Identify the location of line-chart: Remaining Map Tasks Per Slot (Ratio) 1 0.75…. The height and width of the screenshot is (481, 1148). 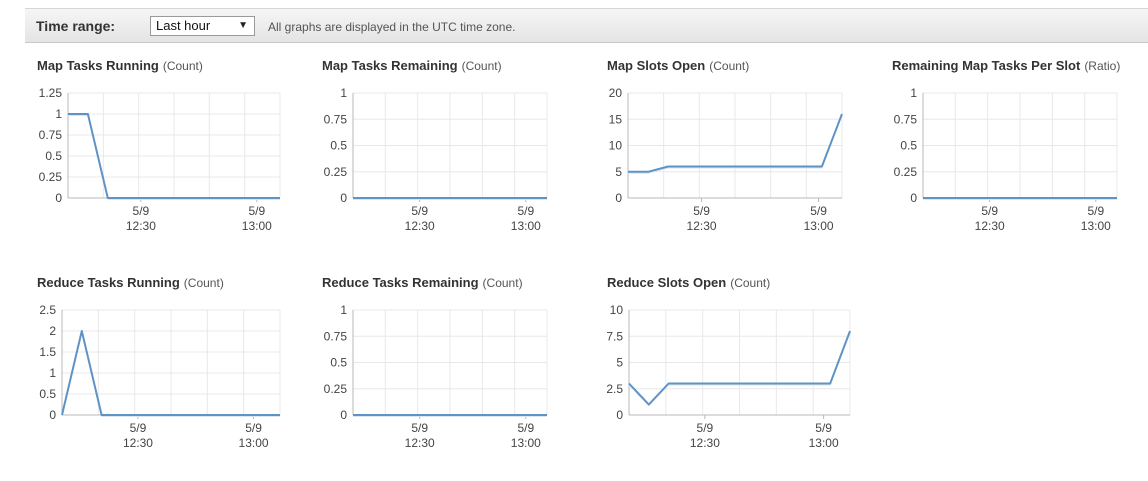
(1006, 145).